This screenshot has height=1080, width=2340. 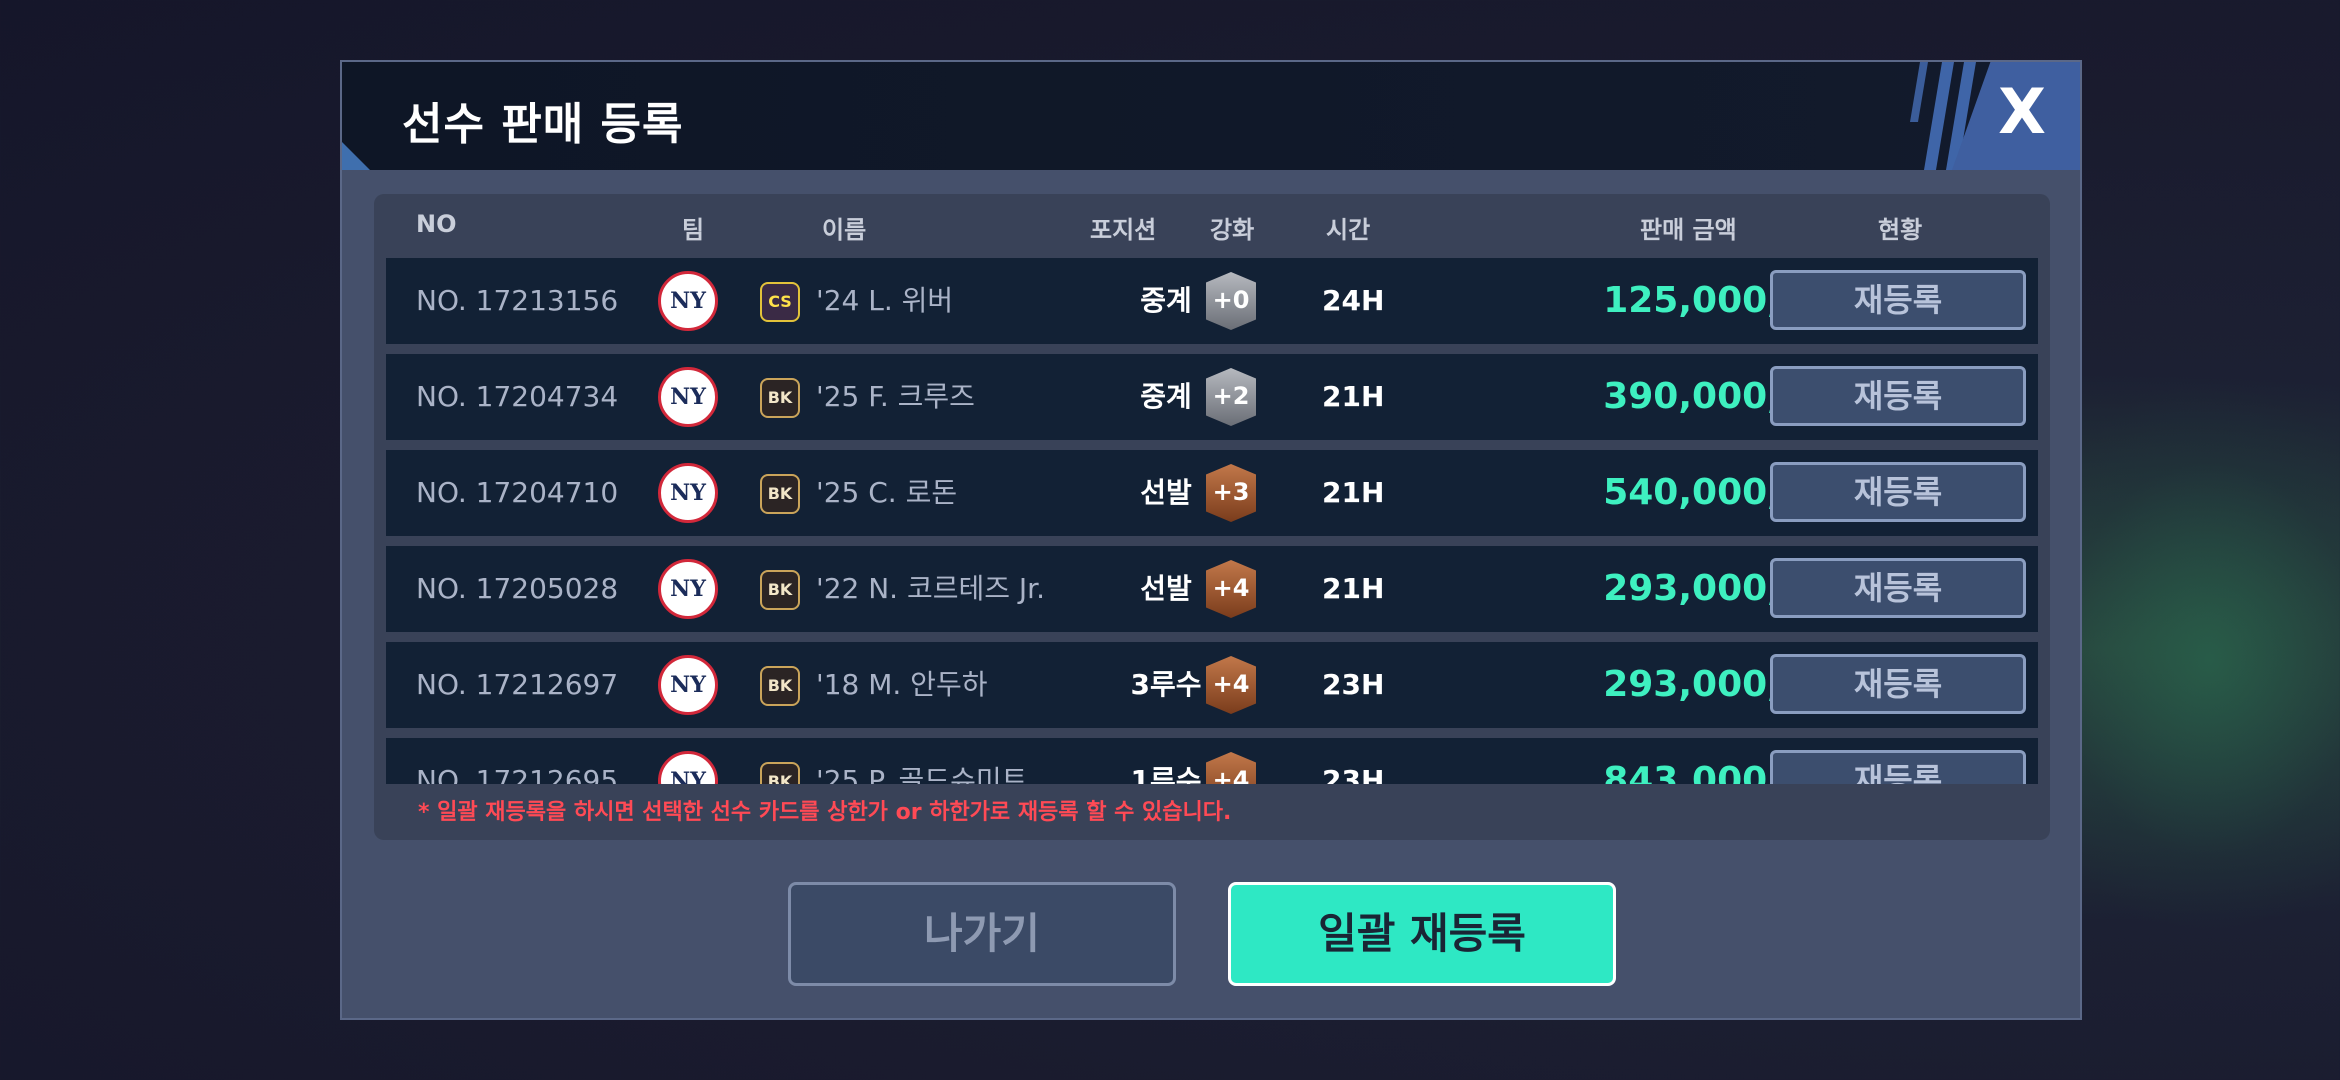 What do you see at coordinates (517, 300) in the screenshot?
I see `sale-number: NO. 17213156` at bounding box center [517, 300].